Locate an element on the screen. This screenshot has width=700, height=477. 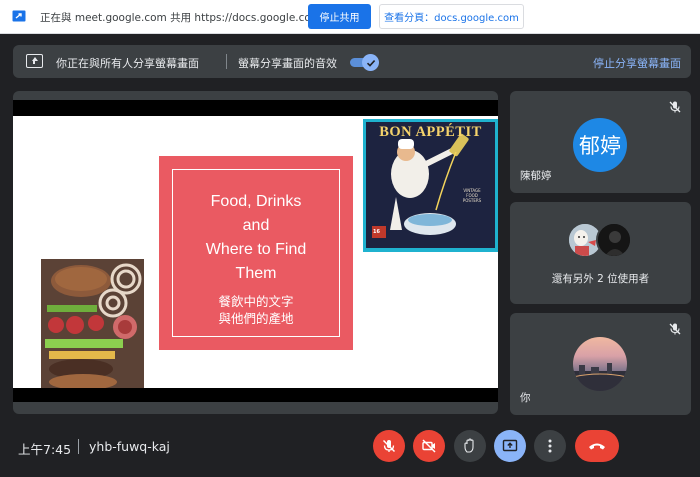
checkmark-icon is located at coordinates (370, 63).